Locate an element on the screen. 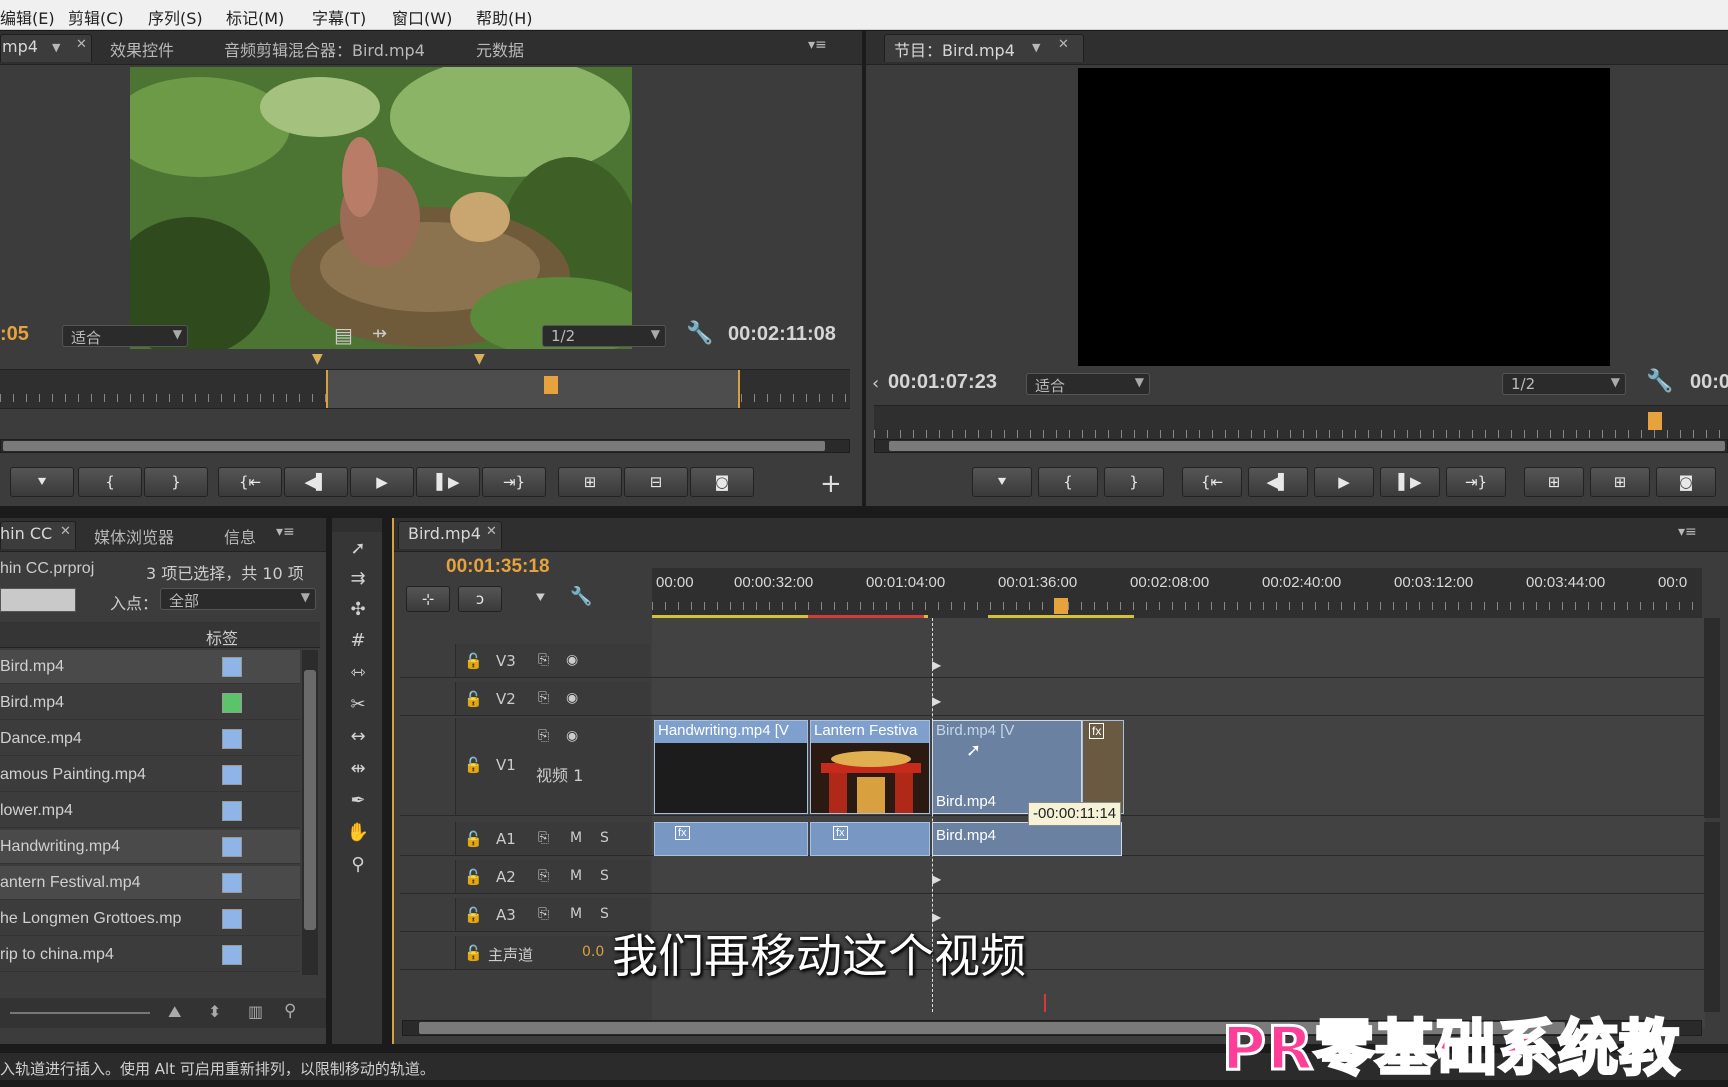 Image resolution: width=1728 pixels, height=1087 pixels. tab-media-browser: 媒体浏览器 is located at coordinates (134, 536).